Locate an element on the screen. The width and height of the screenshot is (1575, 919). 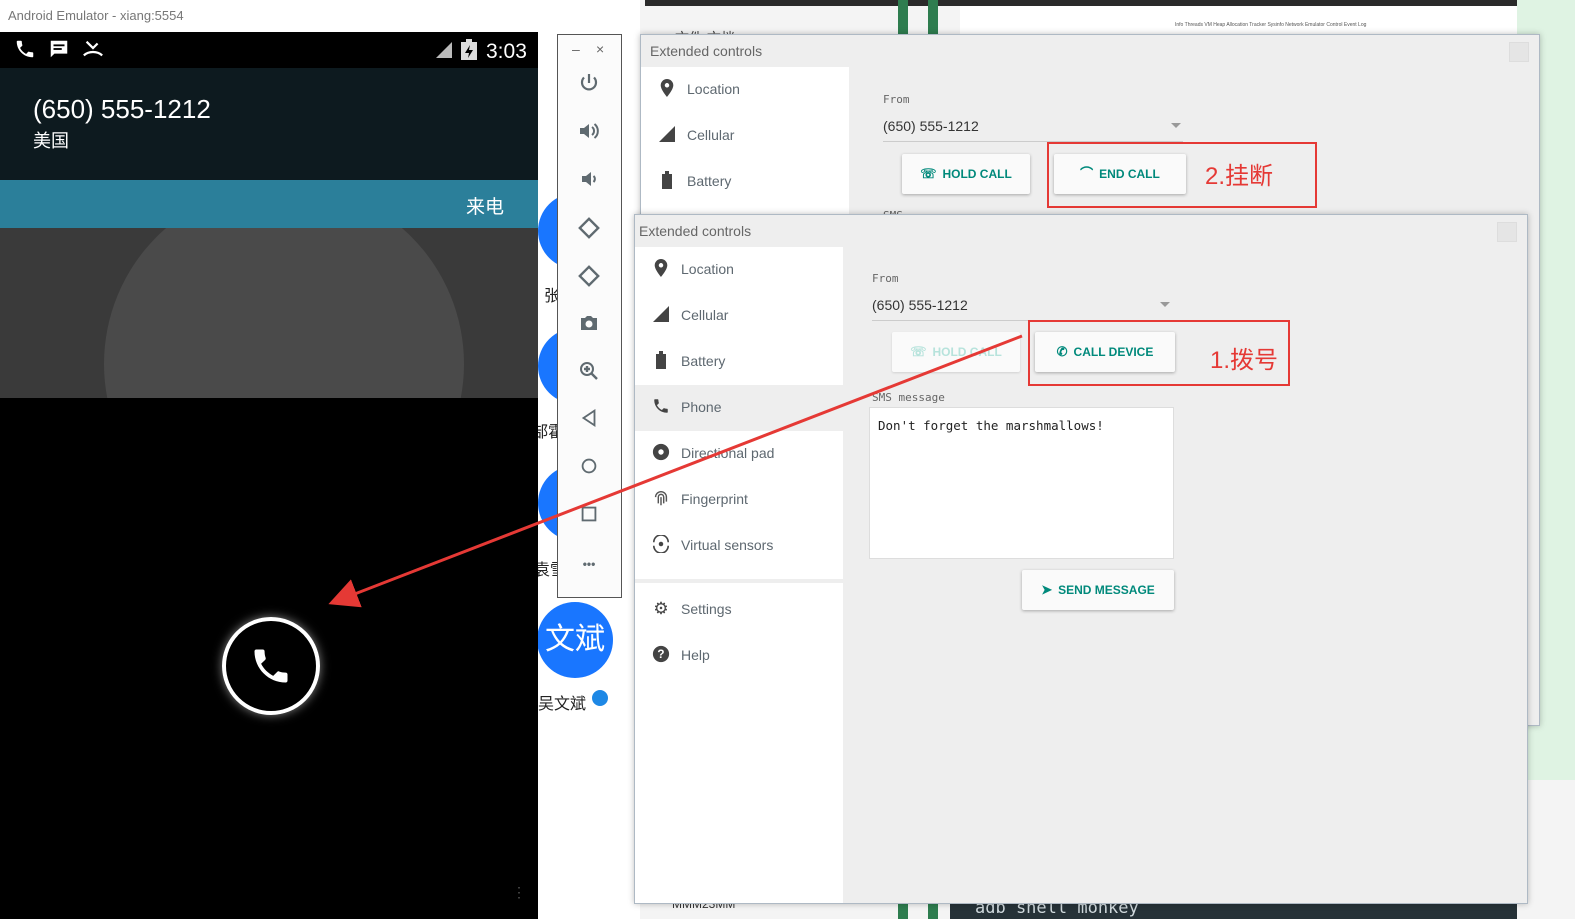
send-icon: ➤ is located at coordinates (1047, 589).